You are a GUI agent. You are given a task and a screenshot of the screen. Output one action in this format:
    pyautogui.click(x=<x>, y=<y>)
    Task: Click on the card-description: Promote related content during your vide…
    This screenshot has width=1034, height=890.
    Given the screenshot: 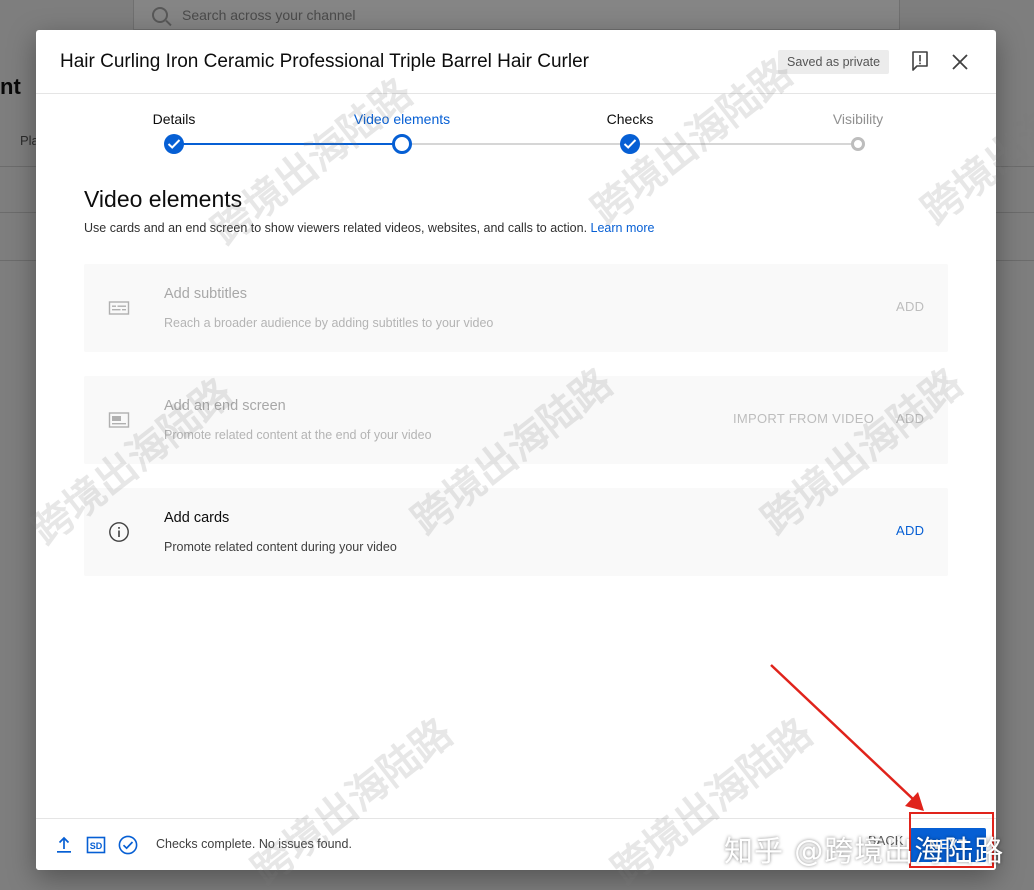 What is the action you would take?
    pyautogui.click(x=280, y=547)
    